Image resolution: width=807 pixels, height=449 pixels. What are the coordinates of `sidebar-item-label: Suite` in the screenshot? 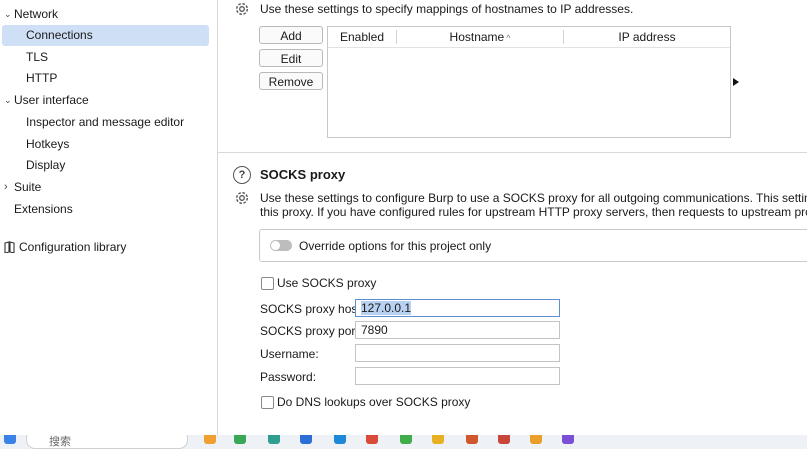 It's located at (28, 187).